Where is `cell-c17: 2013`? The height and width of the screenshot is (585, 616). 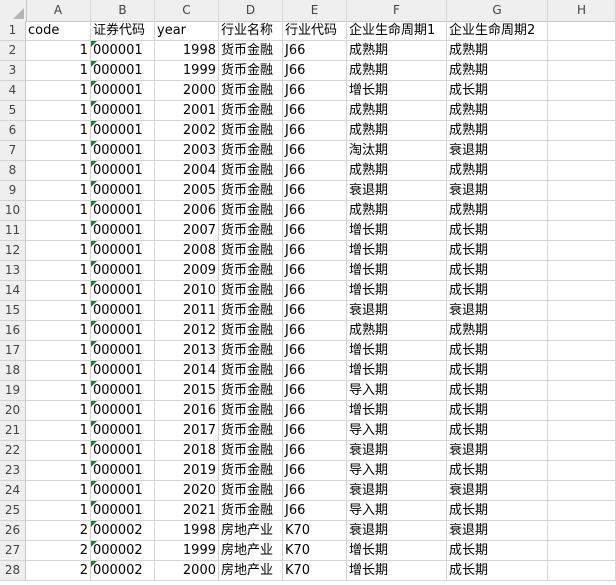
cell-c17: 2013 is located at coordinates (187, 351).